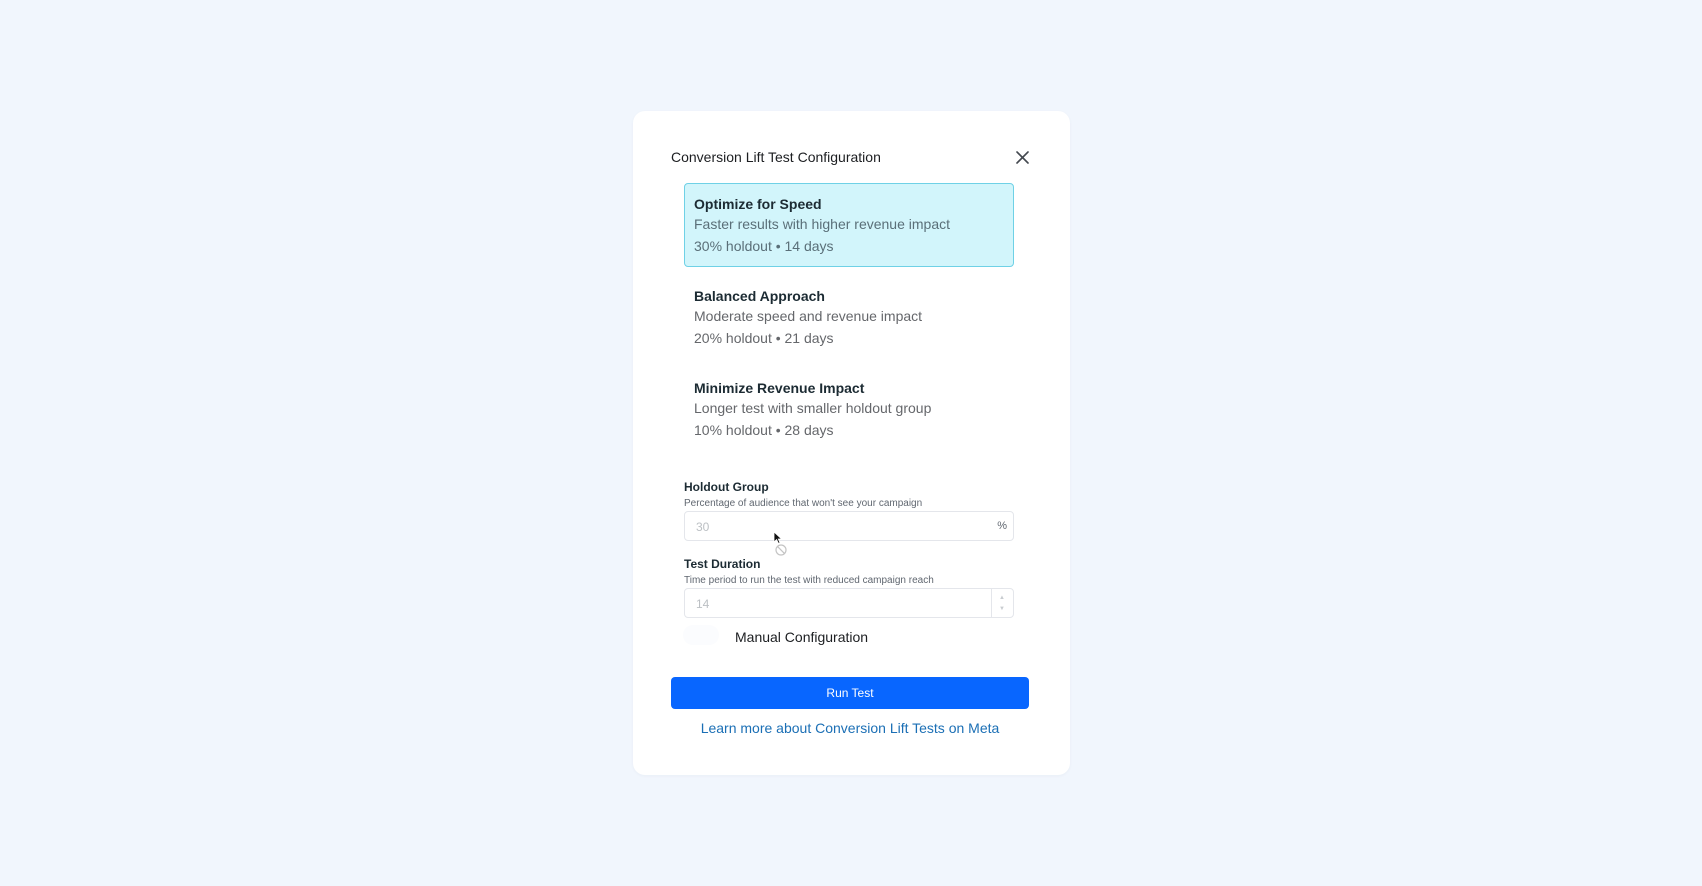 Image resolution: width=1702 pixels, height=886 pixels. Describe the element at coordinates (722, 564) in the screenshot. I see `duration-label: Test Duration` at that location.